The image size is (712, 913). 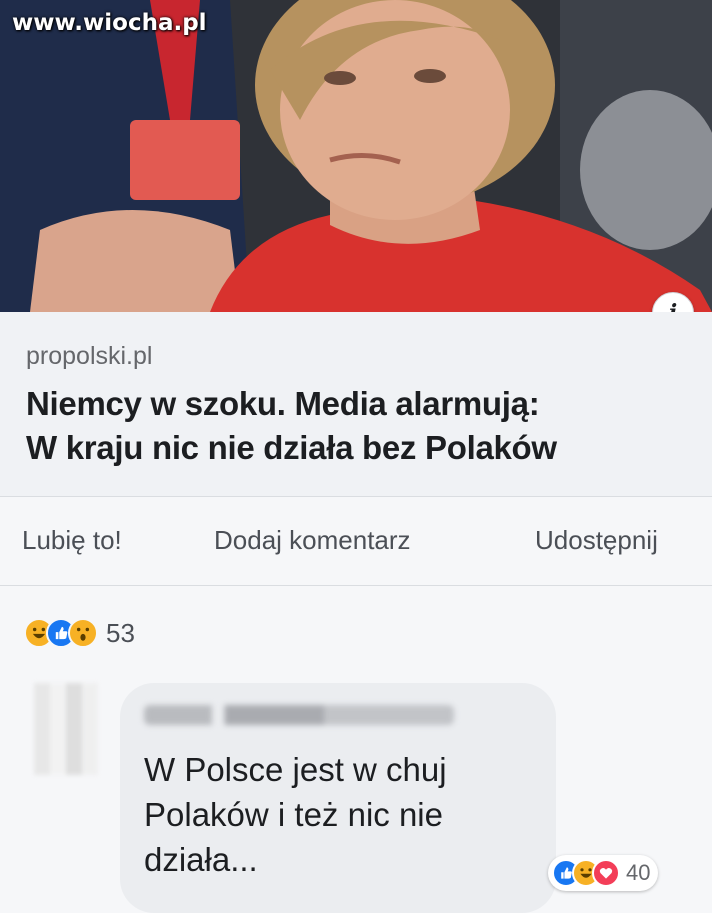 What do you see at coordinates (293, 814) in the screenshot?
I see `comment-text-line-2: Polaków i też nic nie` at bounding box center [293, 814].